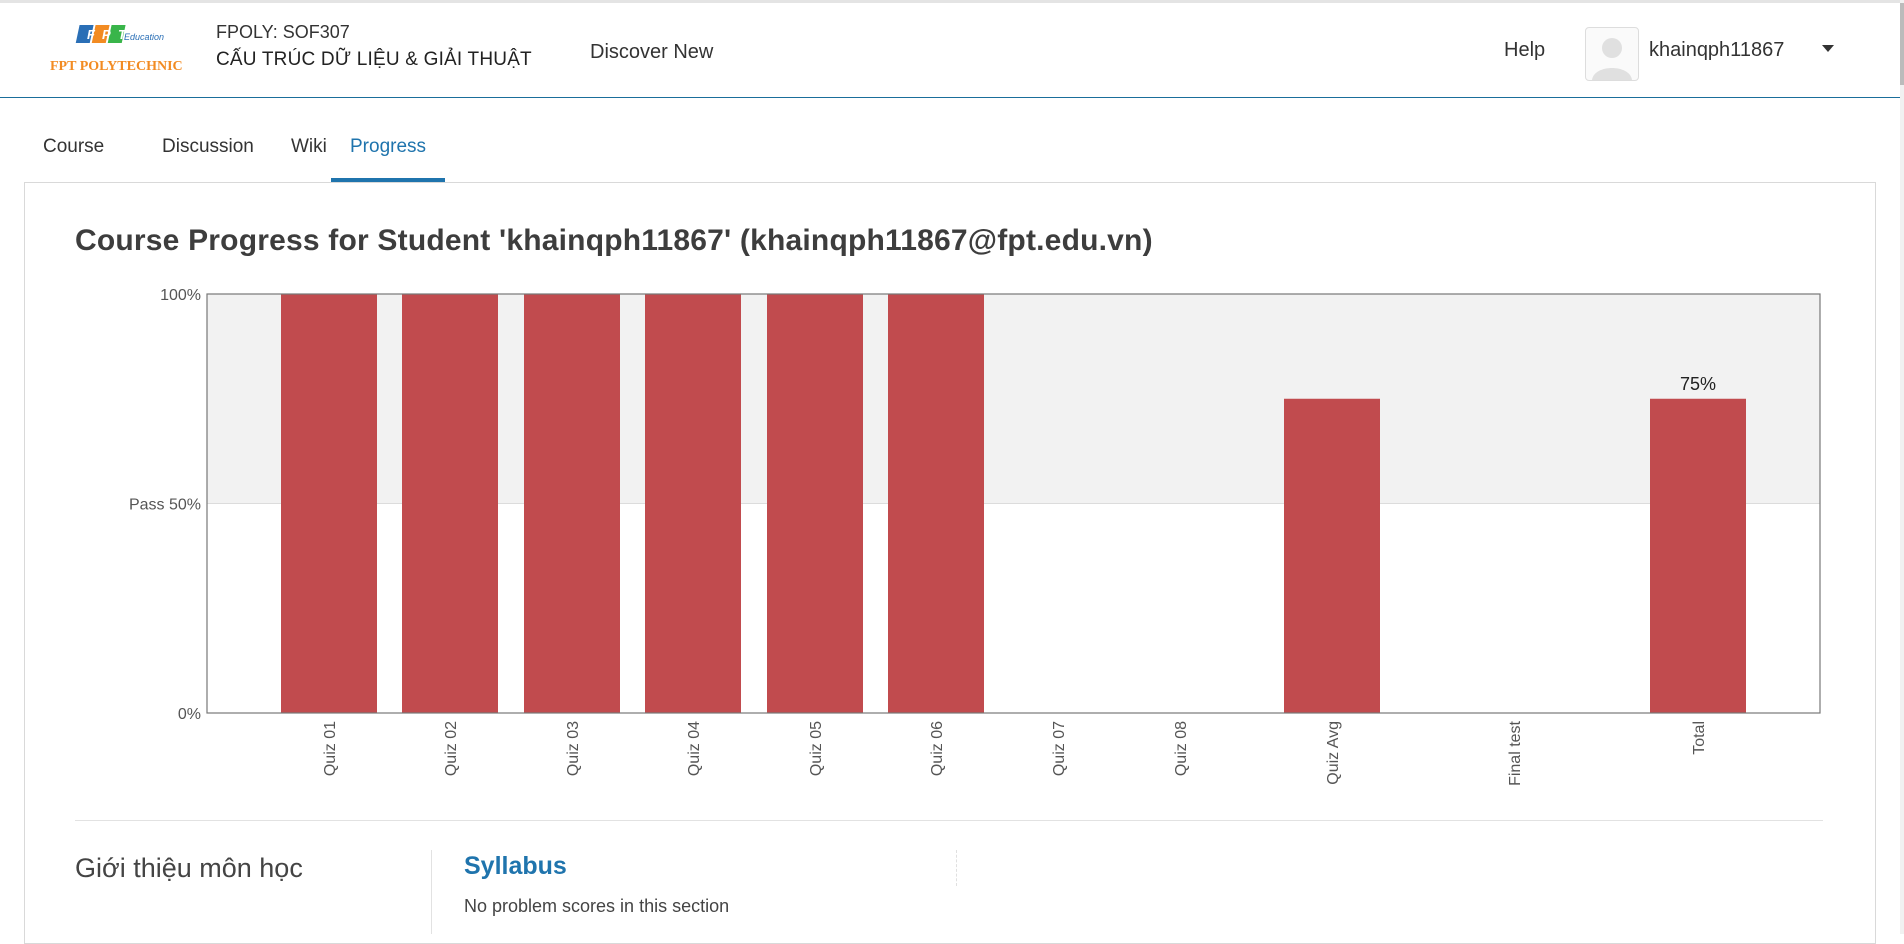  Describe the element at coordinates (1333, 753) in the screenshot. I see `x-tick-label: Quiz Avg` at that location.